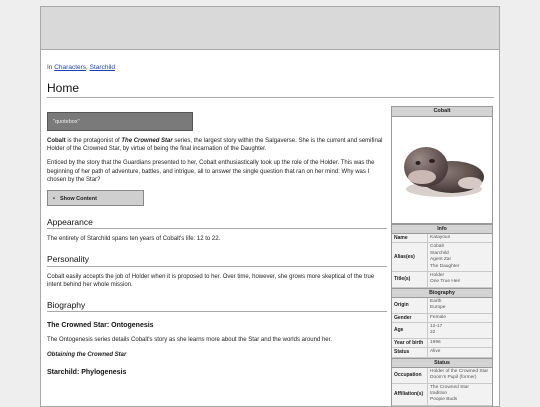 The image size is (540, 407). What do you see at coordinates (410, 279) in the screenshot?
I see `infobox-label: Title(s)` at bounding box center [410, 279].